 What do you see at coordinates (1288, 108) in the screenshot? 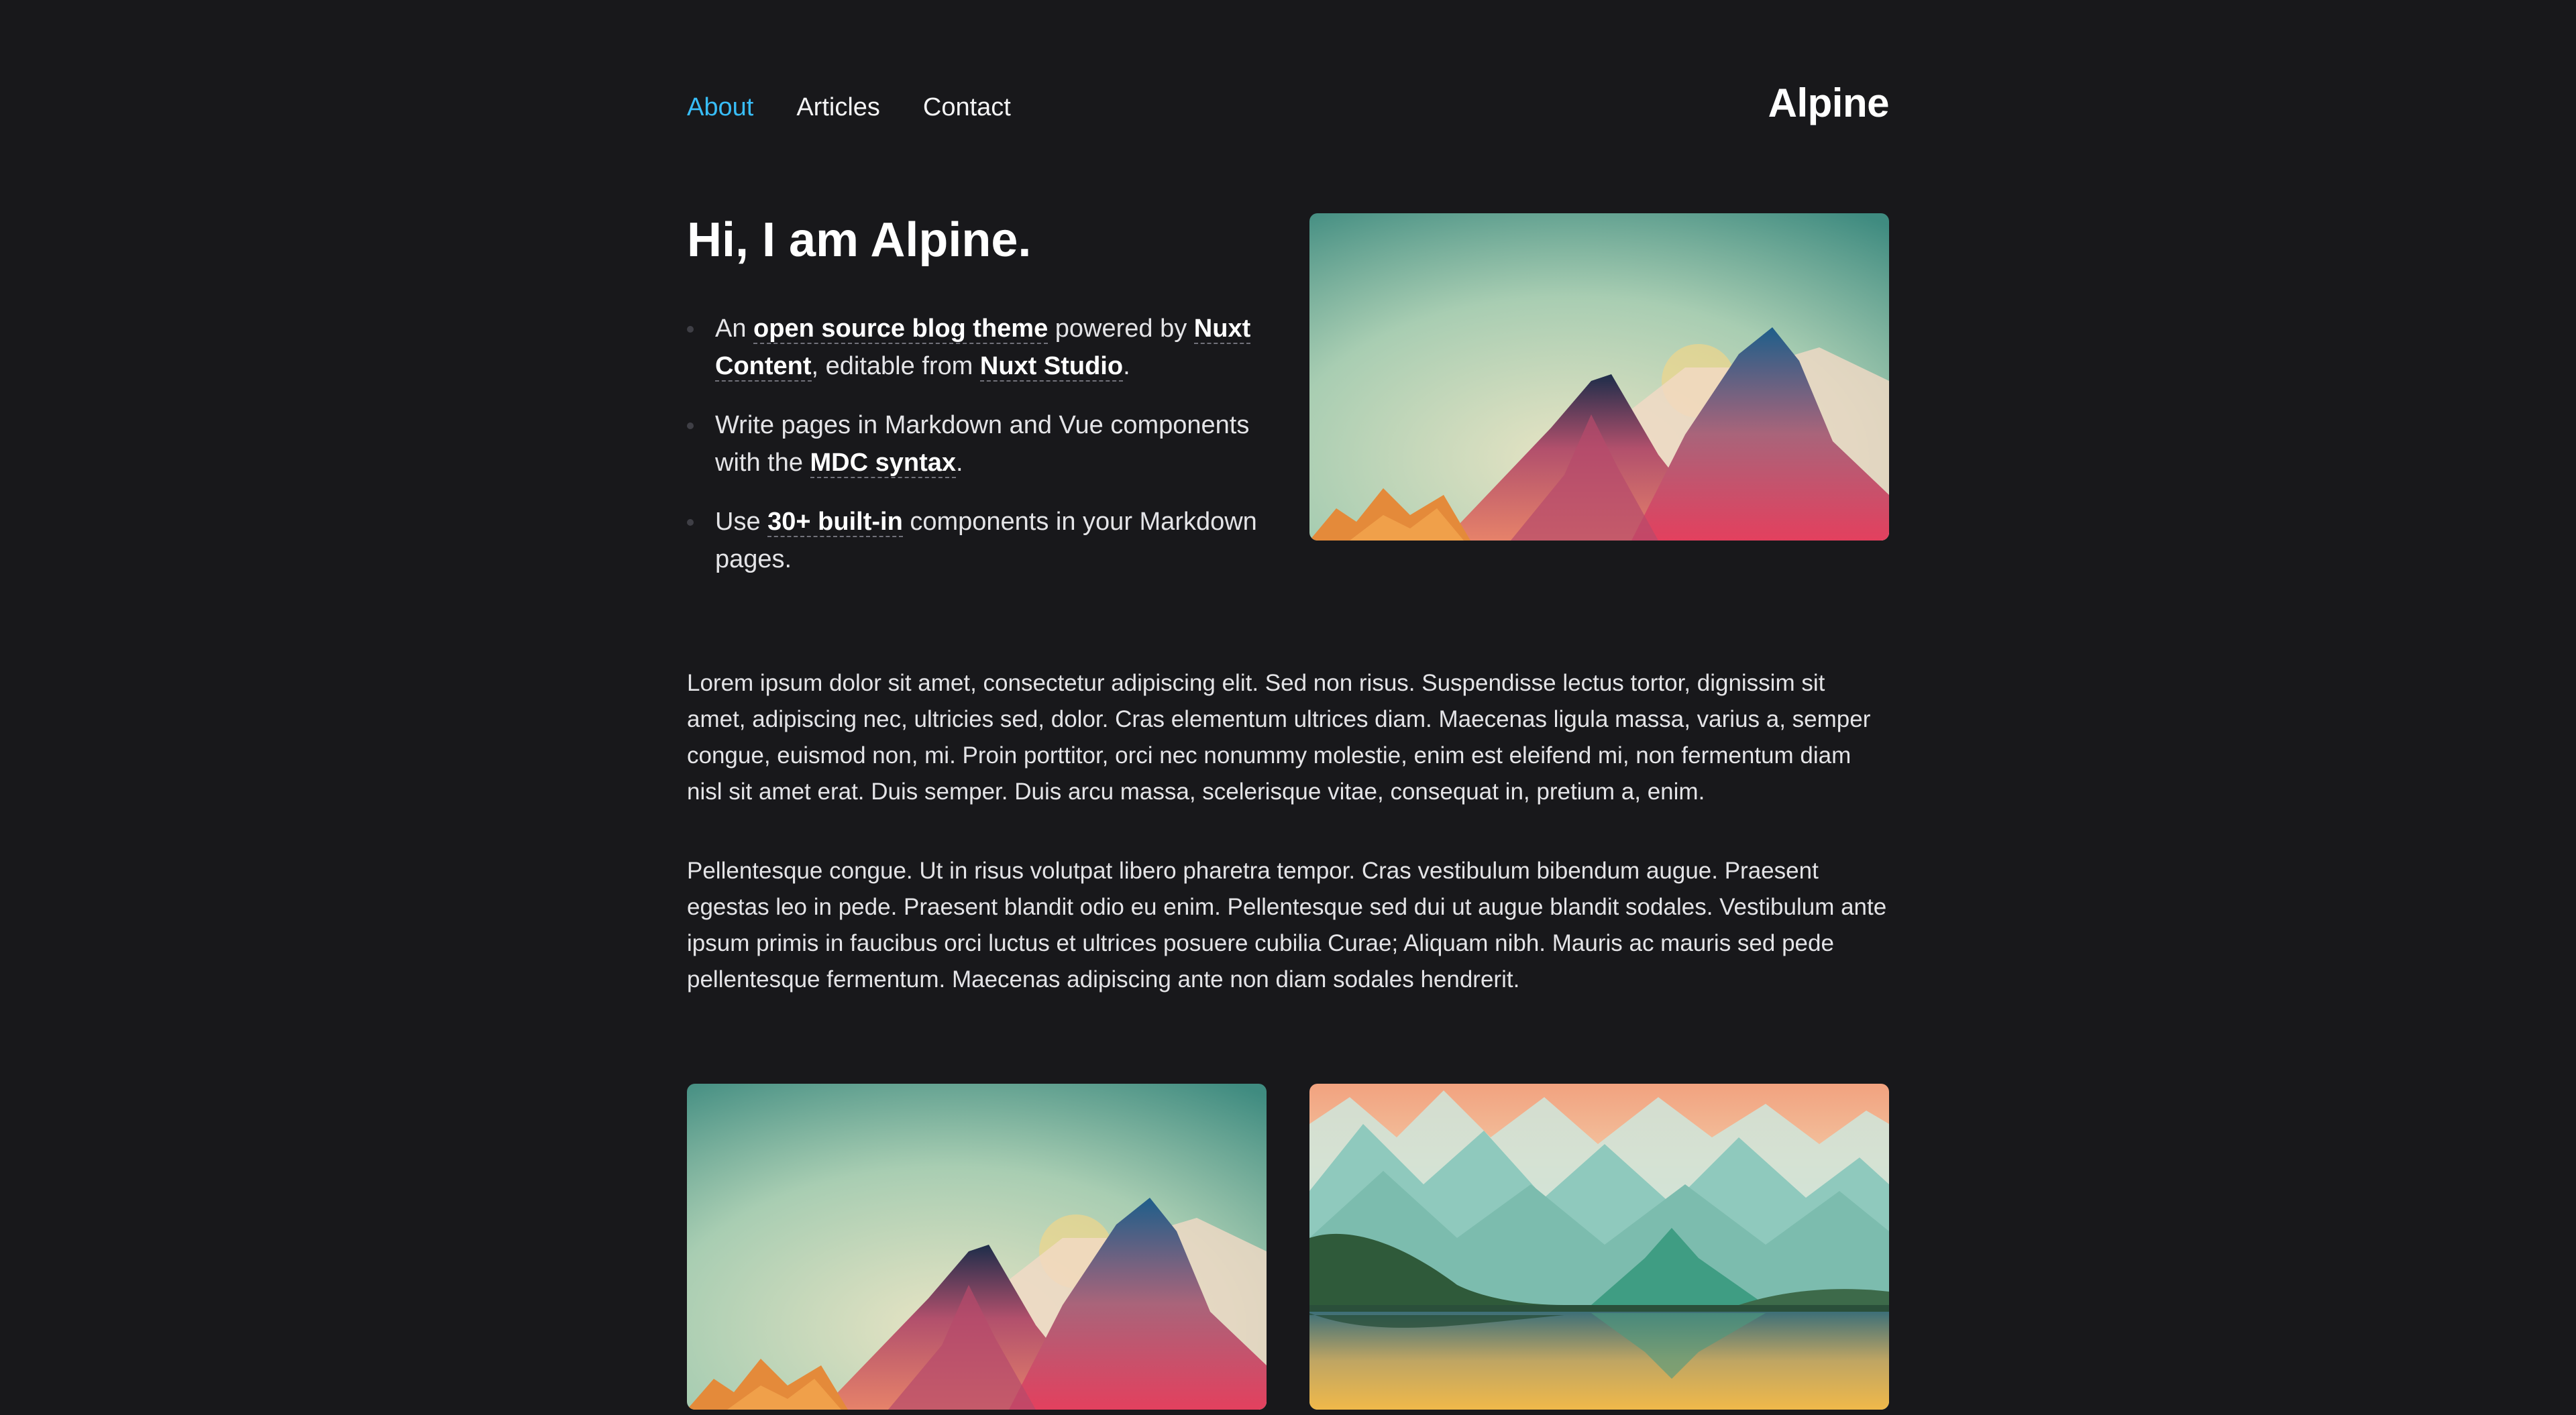
I see `site-header: About Articles Contact Alpine` at bounding box center [1288, 108].